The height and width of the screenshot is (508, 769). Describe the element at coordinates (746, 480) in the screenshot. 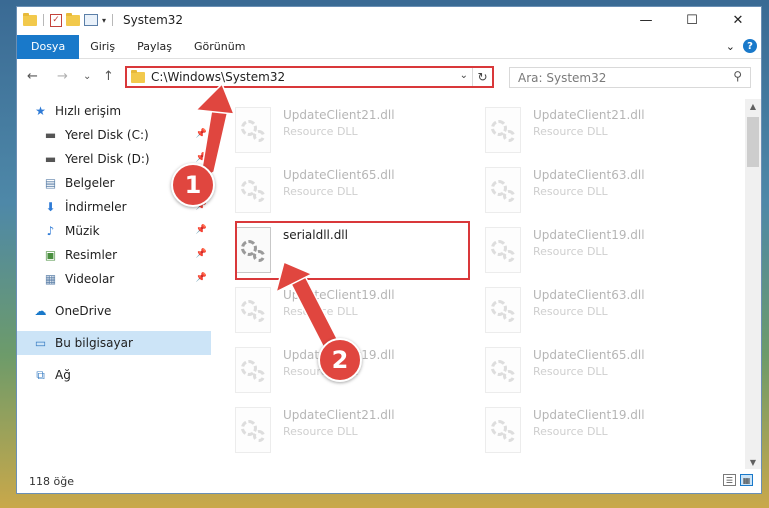

I see `tiles-view-icon: ▦` at that location.